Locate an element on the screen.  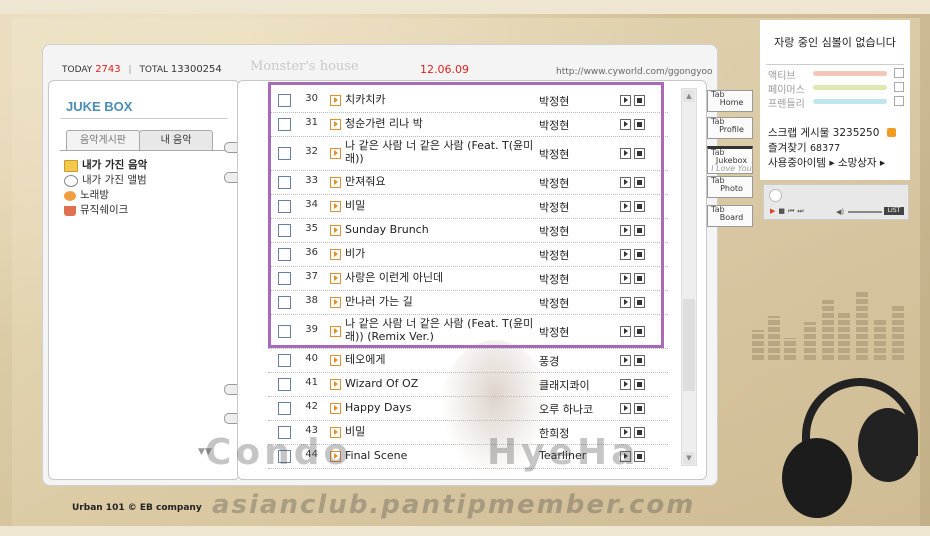
cup-icon is located at coordinates (70, 210).